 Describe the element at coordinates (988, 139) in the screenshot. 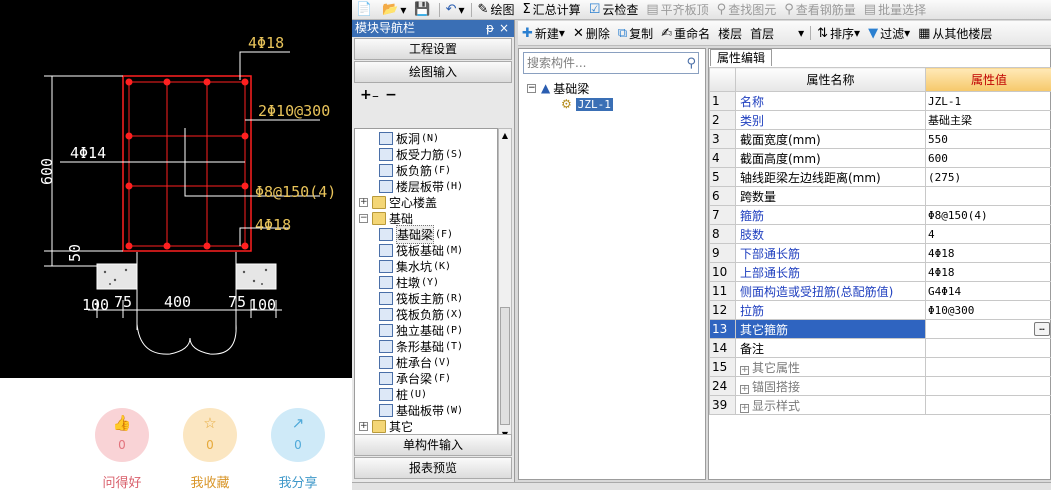

I see `property-value: 550` at that location.